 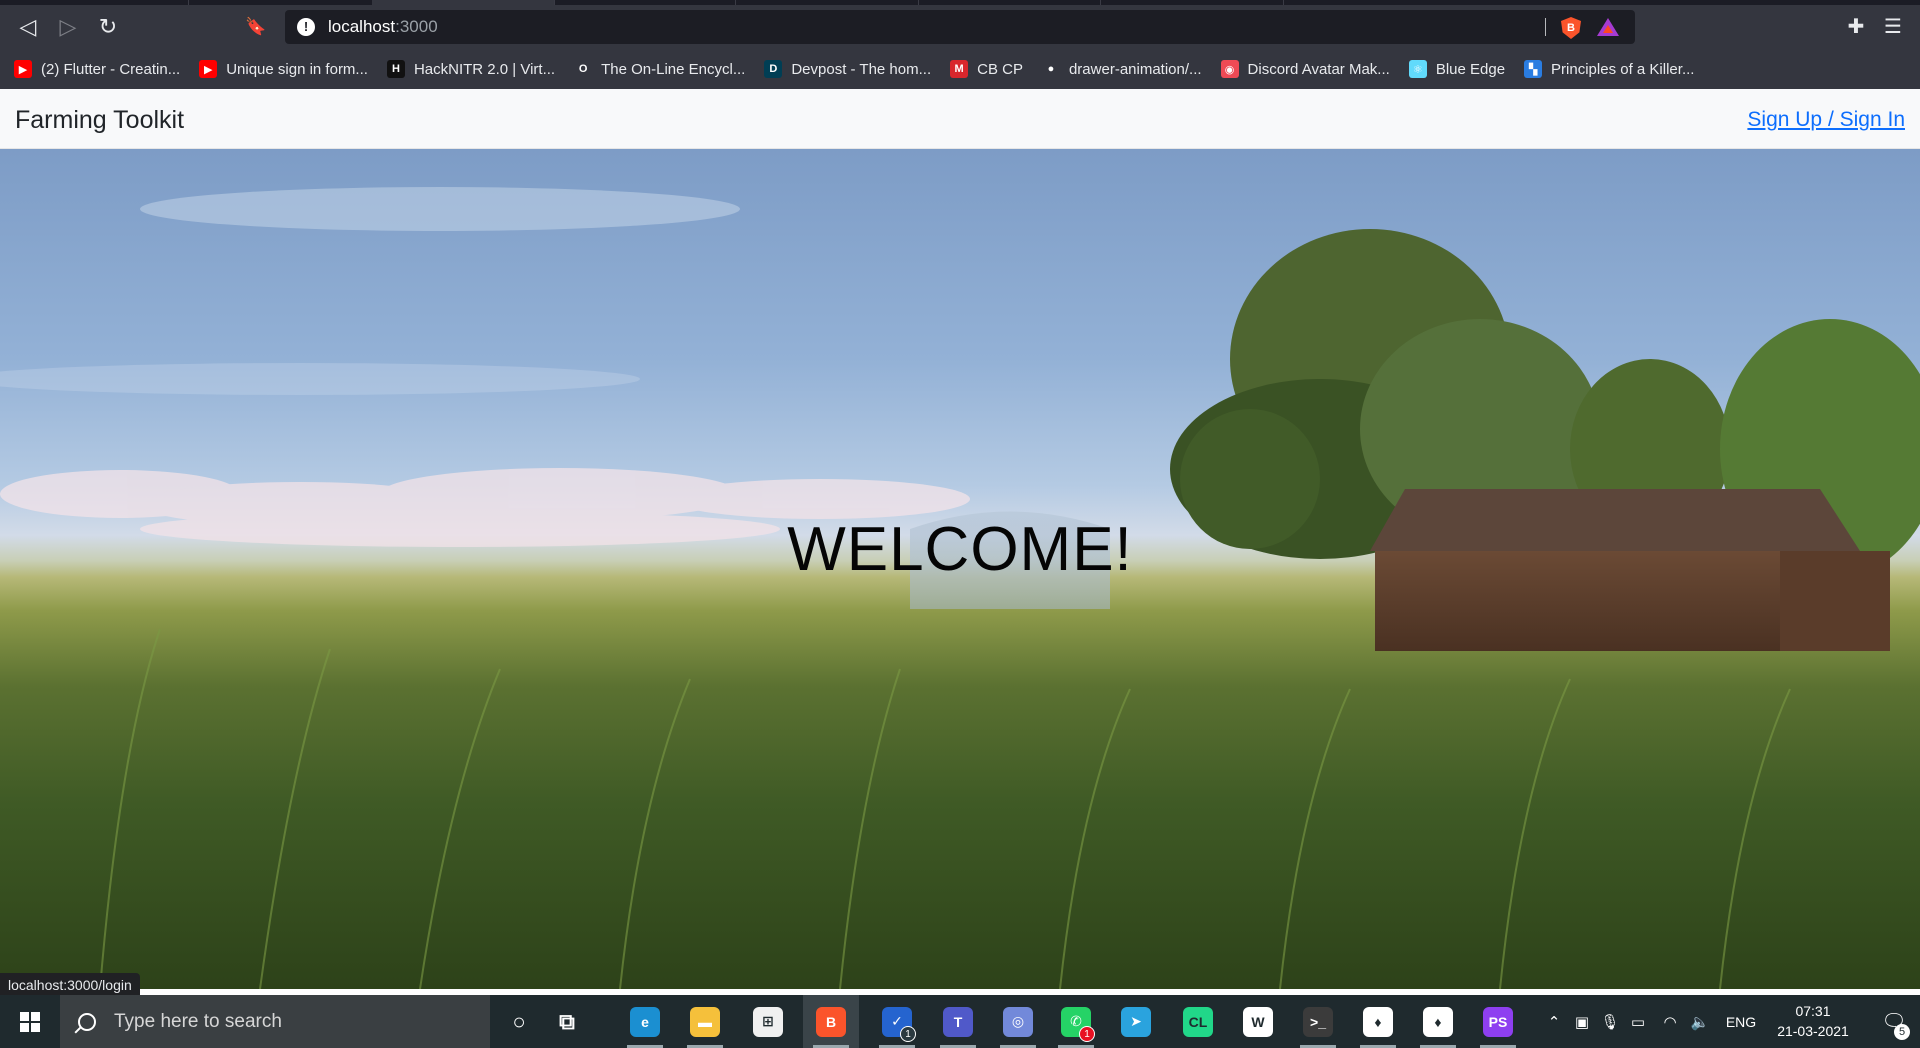 I want to click on url-port: :3000, so click(x=416, y=26).